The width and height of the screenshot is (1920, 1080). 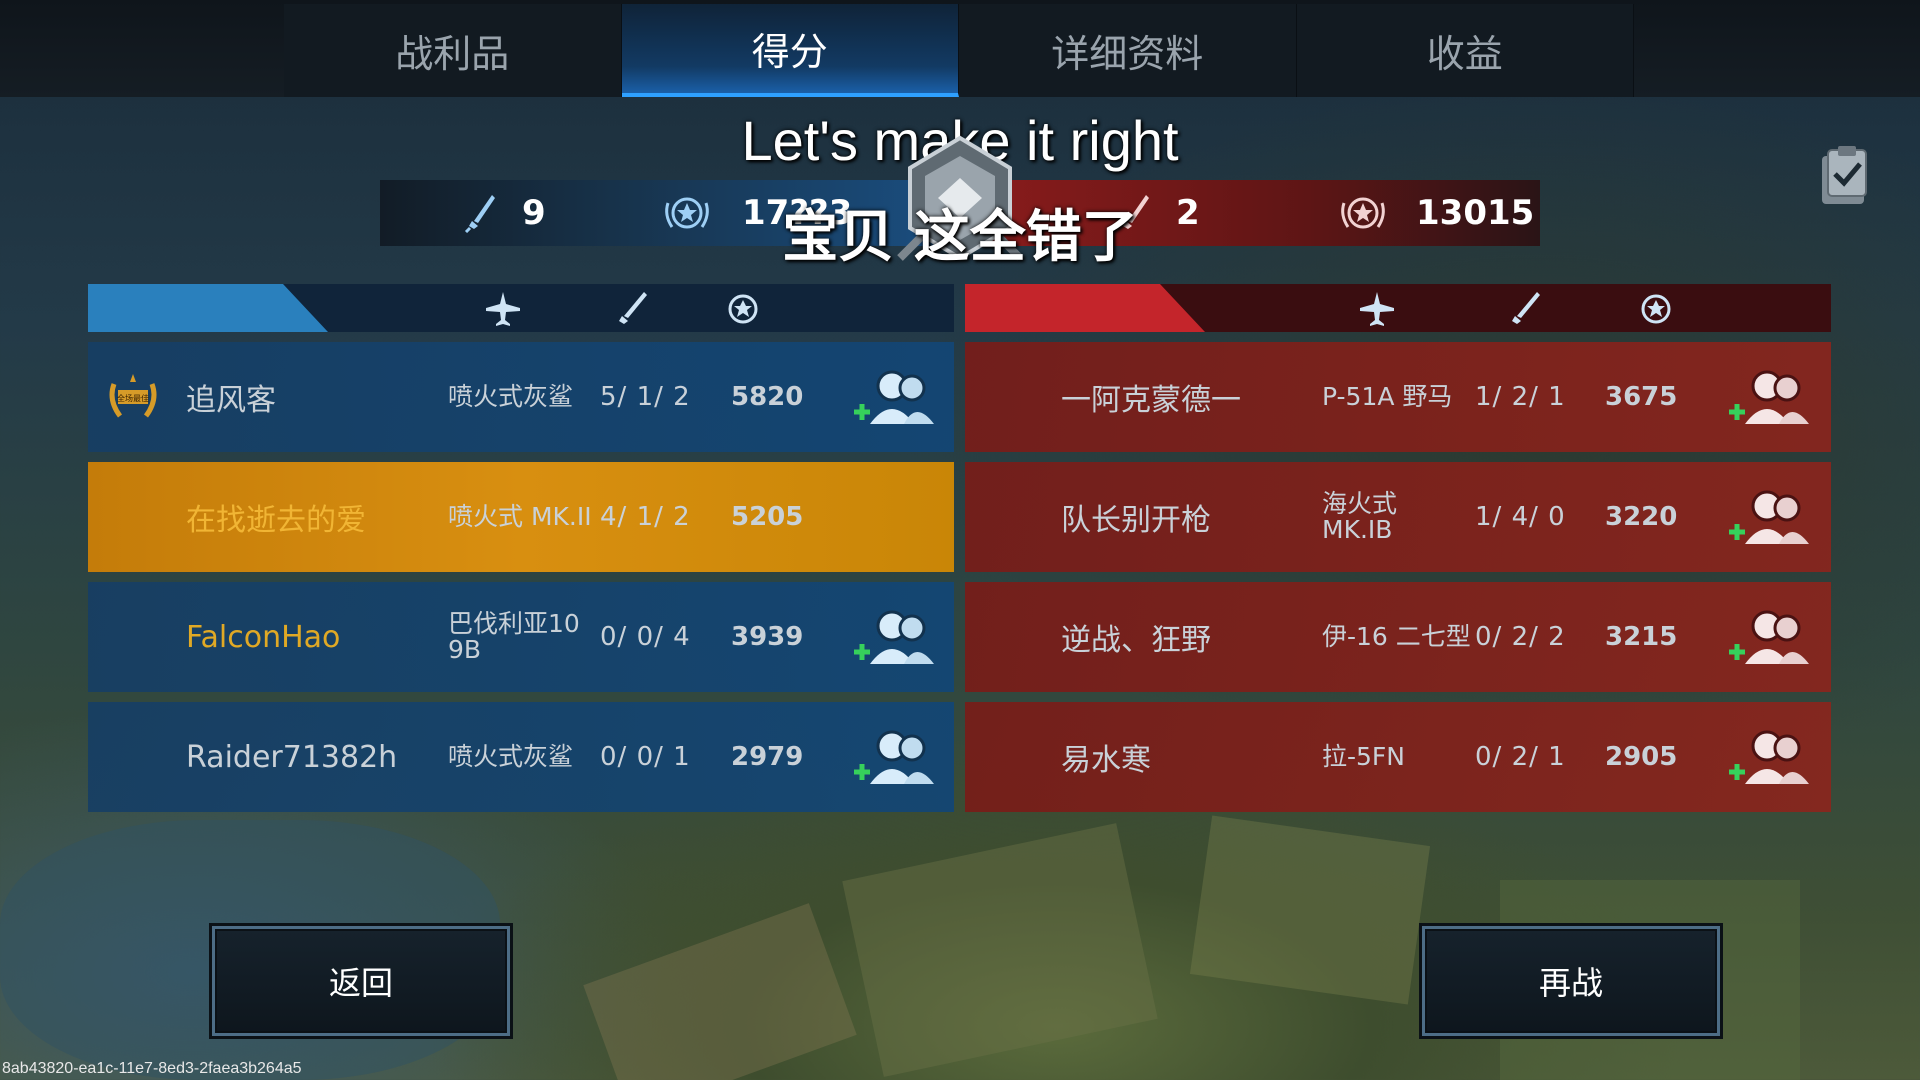 I want to click on blue-team-header, so click(x=521, y=308).